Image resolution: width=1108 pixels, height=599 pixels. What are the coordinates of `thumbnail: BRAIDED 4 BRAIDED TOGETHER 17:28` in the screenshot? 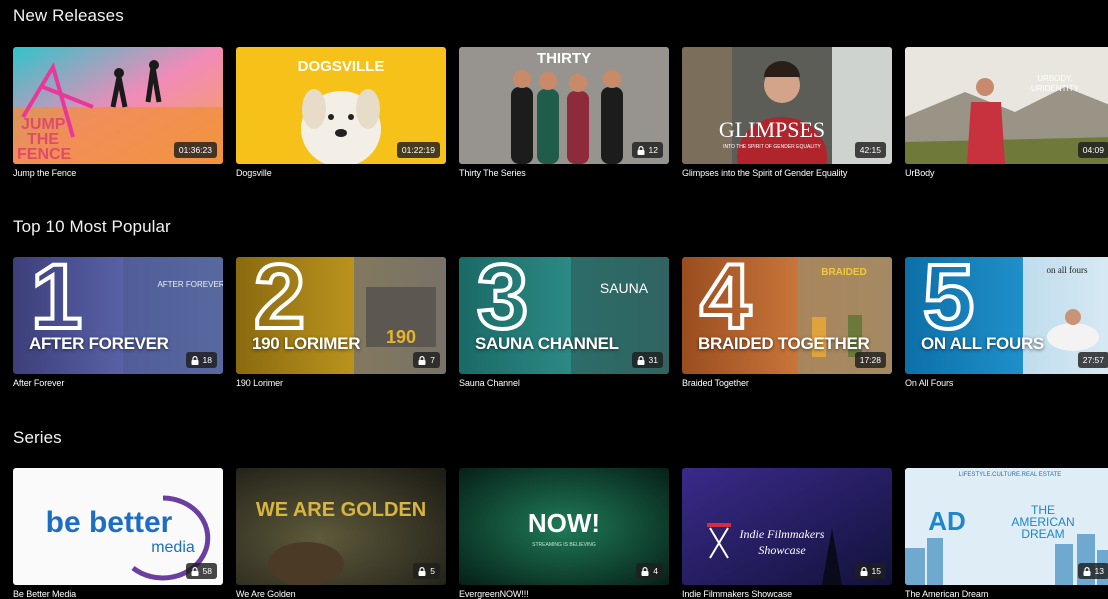 It's located at (787, 315).